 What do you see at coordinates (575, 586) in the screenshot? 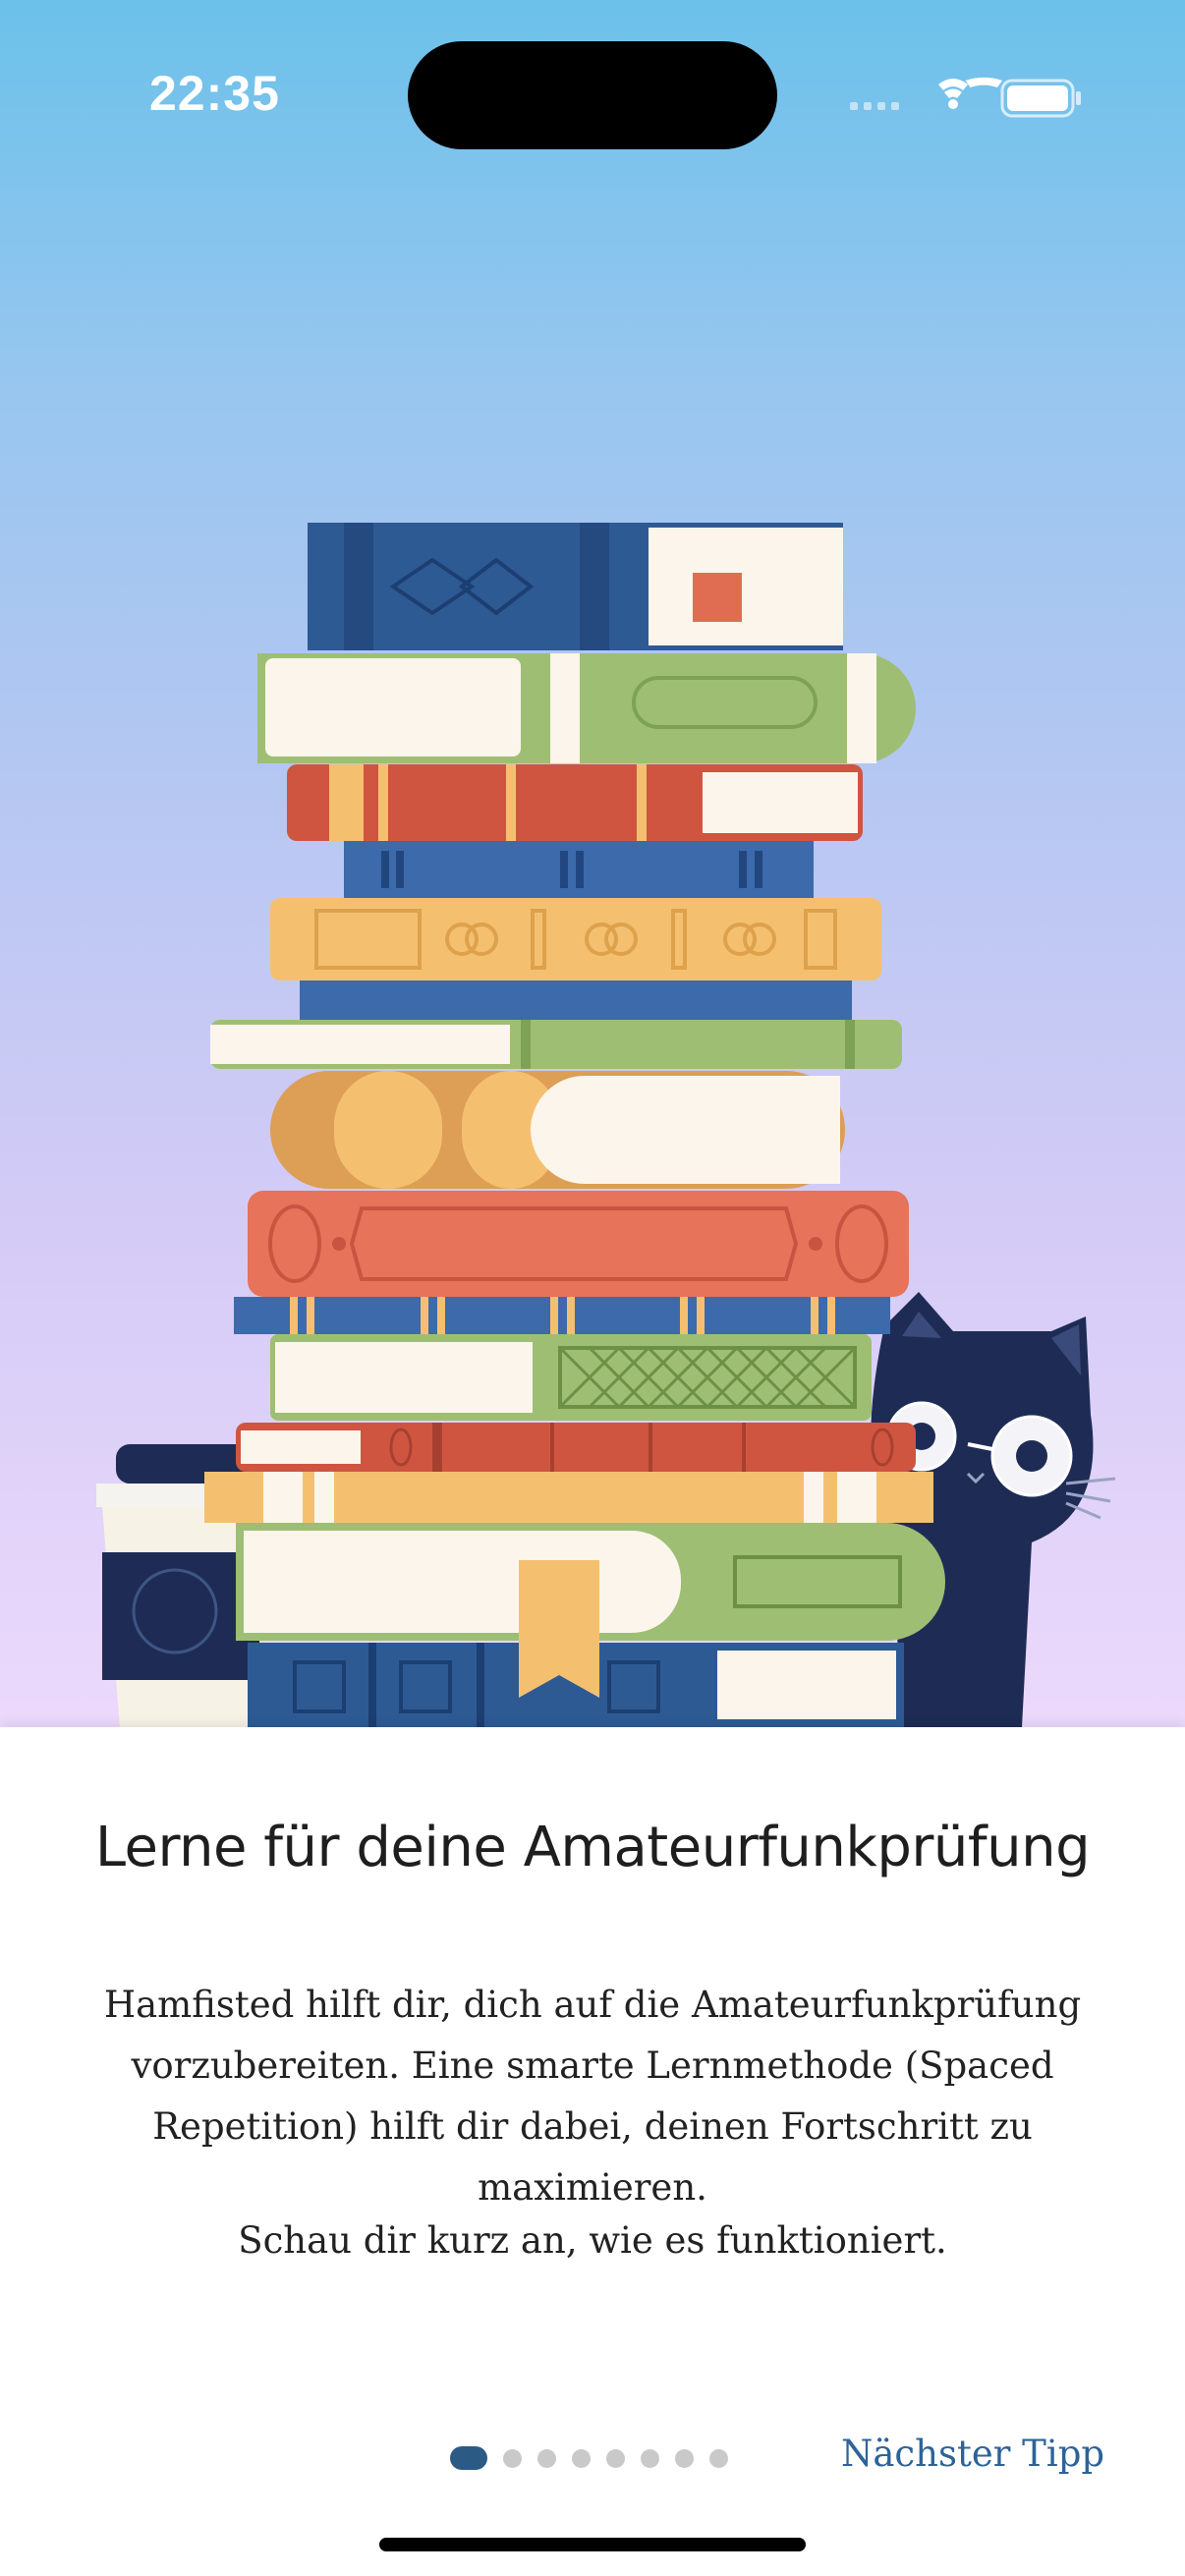
I see `book-blue-top` at bounding box center [575, 586].